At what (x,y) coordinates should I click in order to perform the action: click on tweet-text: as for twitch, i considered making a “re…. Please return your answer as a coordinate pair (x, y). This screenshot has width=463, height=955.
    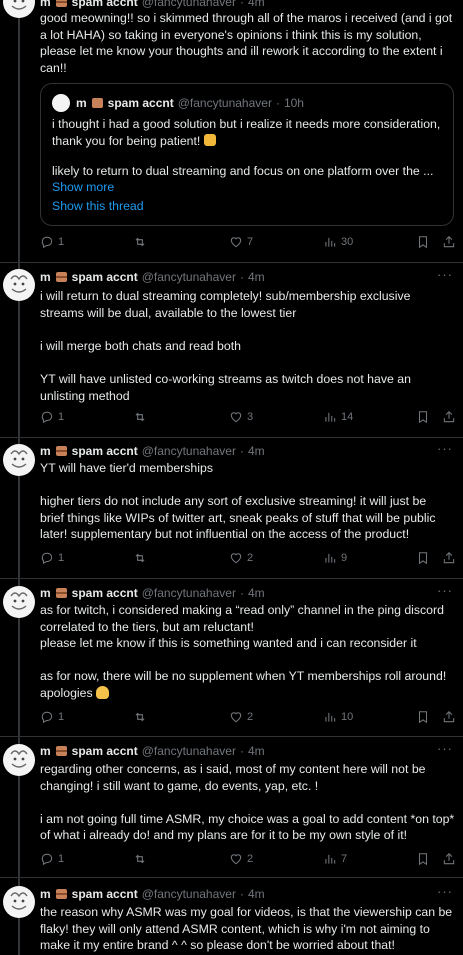
    Looking at the image, I should click on (247, 652).